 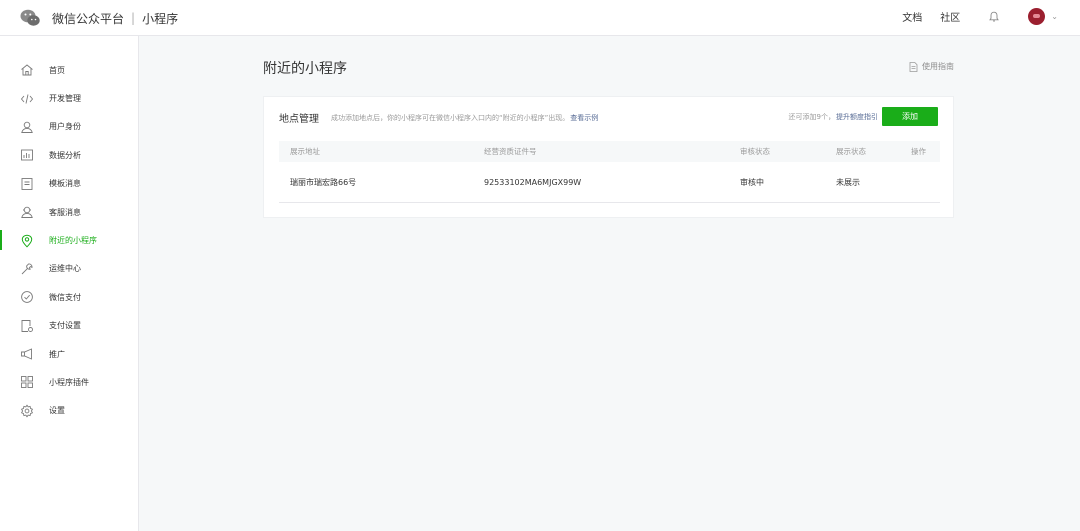 I want to click on pay-settings-icon, so click(x=27, y=326).